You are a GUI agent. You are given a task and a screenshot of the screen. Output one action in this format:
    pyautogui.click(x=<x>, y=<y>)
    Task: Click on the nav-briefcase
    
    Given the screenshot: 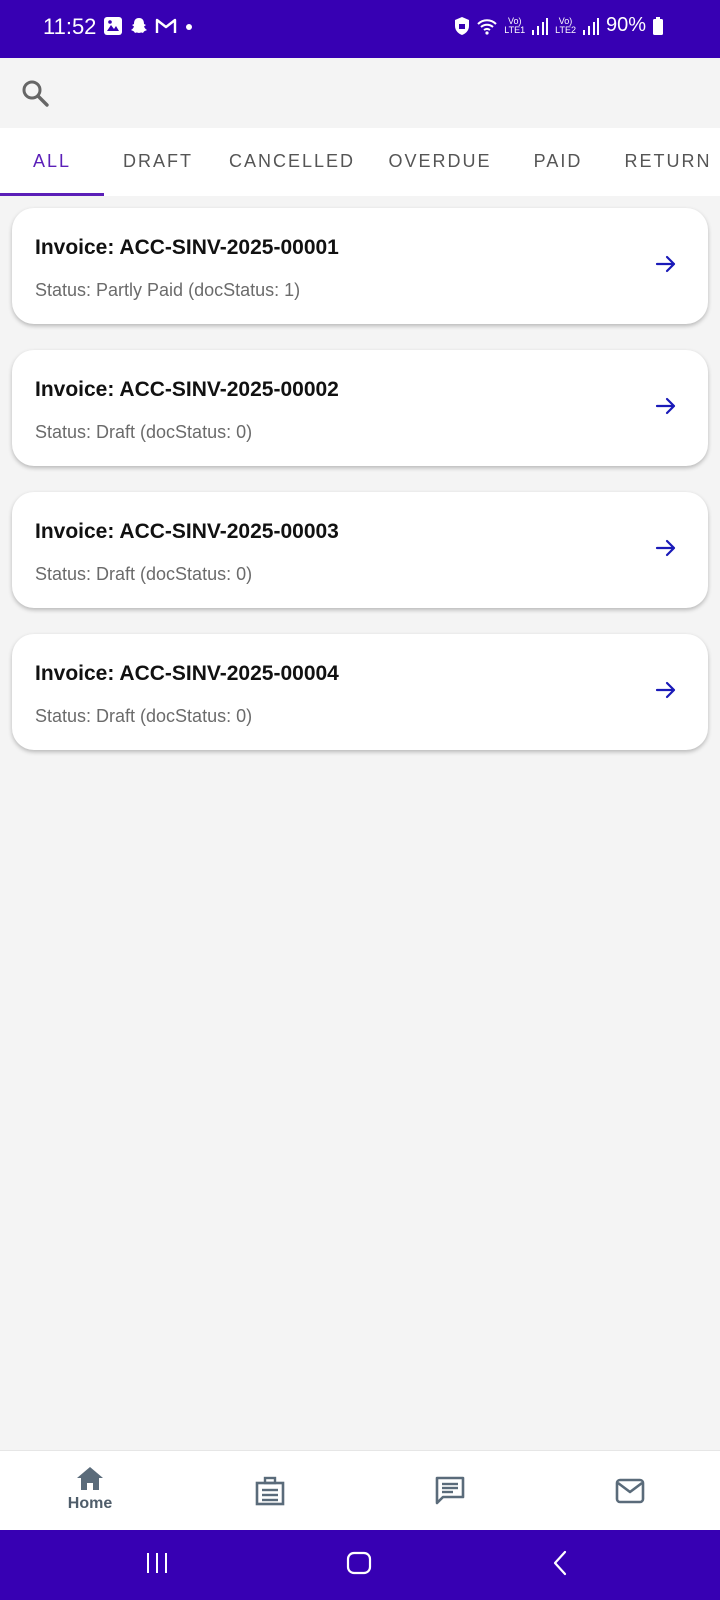 What is the action you would take?
    pyautogui.click(x=270, y=1491)
    